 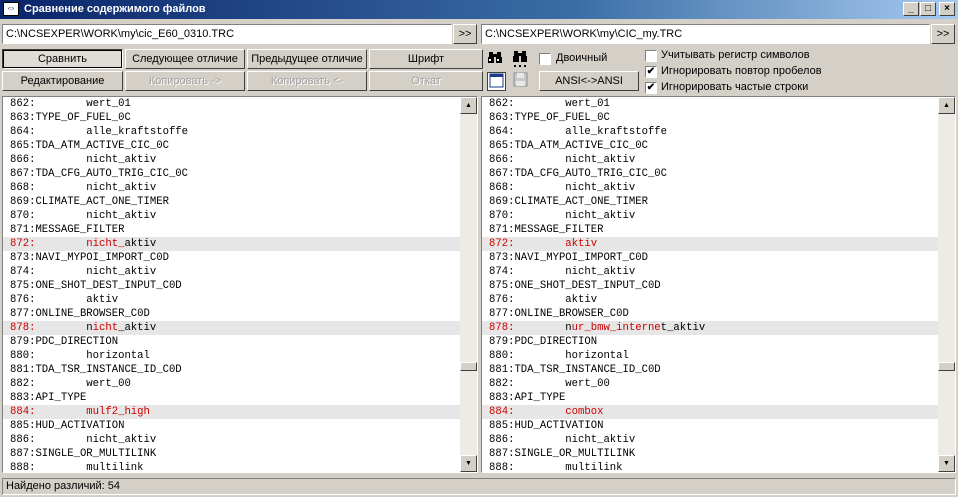 I want to click on code-line: 873:NAVI_MYPOI_IMPORT_C0D, so click(x=710, y=258).